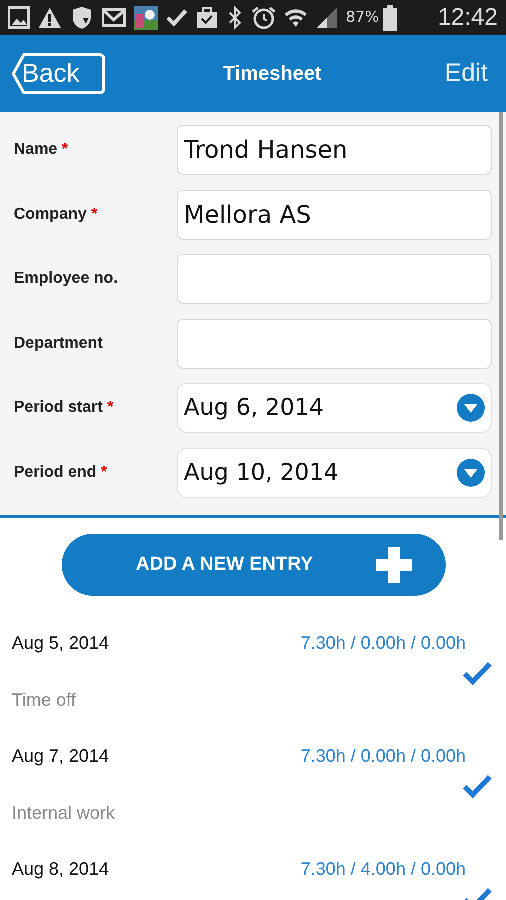 This screenshot has width=506, height=900. Describe the element at coordinates (56, 214) in the screenshot. I see `field-label: Company *` at that location.